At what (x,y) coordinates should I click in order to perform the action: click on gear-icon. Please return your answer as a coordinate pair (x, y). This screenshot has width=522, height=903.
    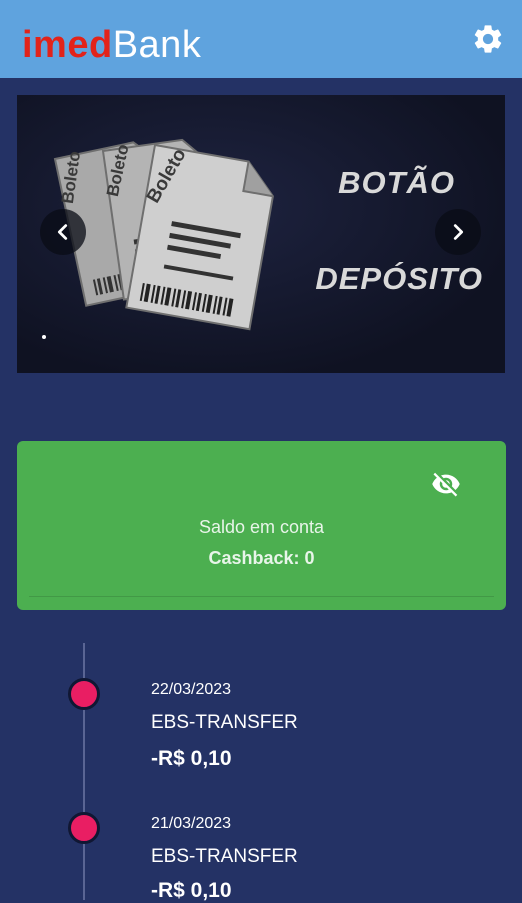
    Looking at the image, I should click on (488, 39).